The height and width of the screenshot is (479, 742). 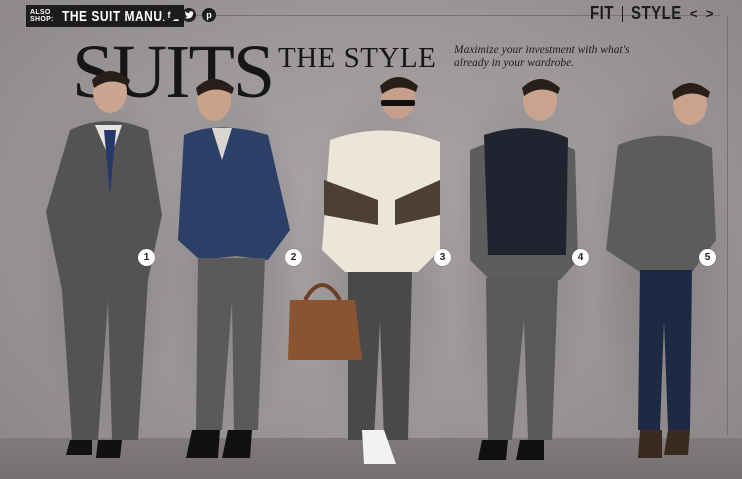 What do you see at coordinates (442, 257) in the screenshot?
I see `look-3-hotspot: 3` at bounding box center [442, 257].